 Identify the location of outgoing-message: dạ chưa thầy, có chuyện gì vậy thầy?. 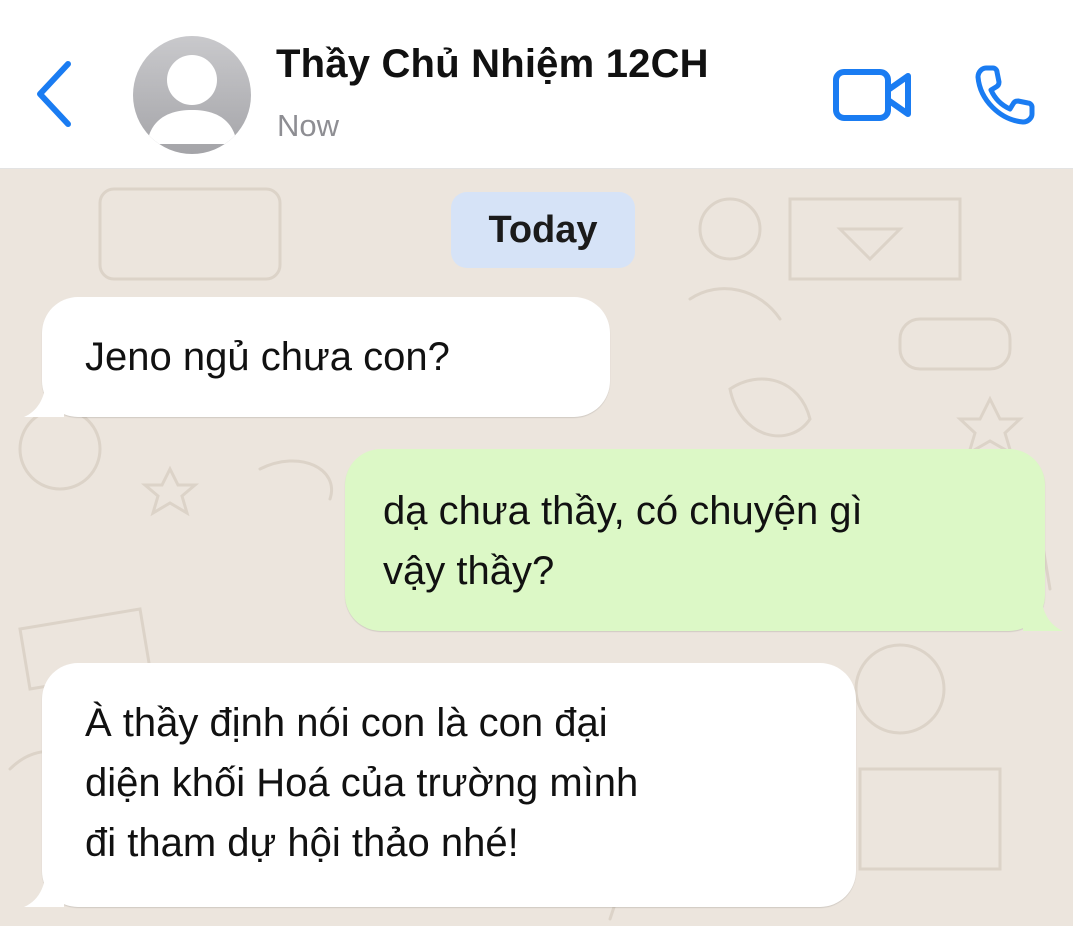
(704, 540).